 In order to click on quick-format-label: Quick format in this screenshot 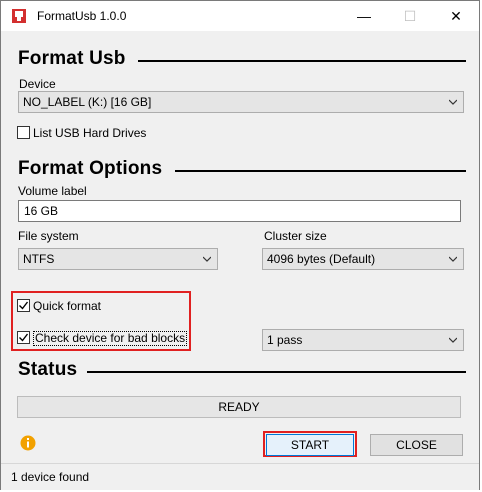, I will do `click(67, 306)`.